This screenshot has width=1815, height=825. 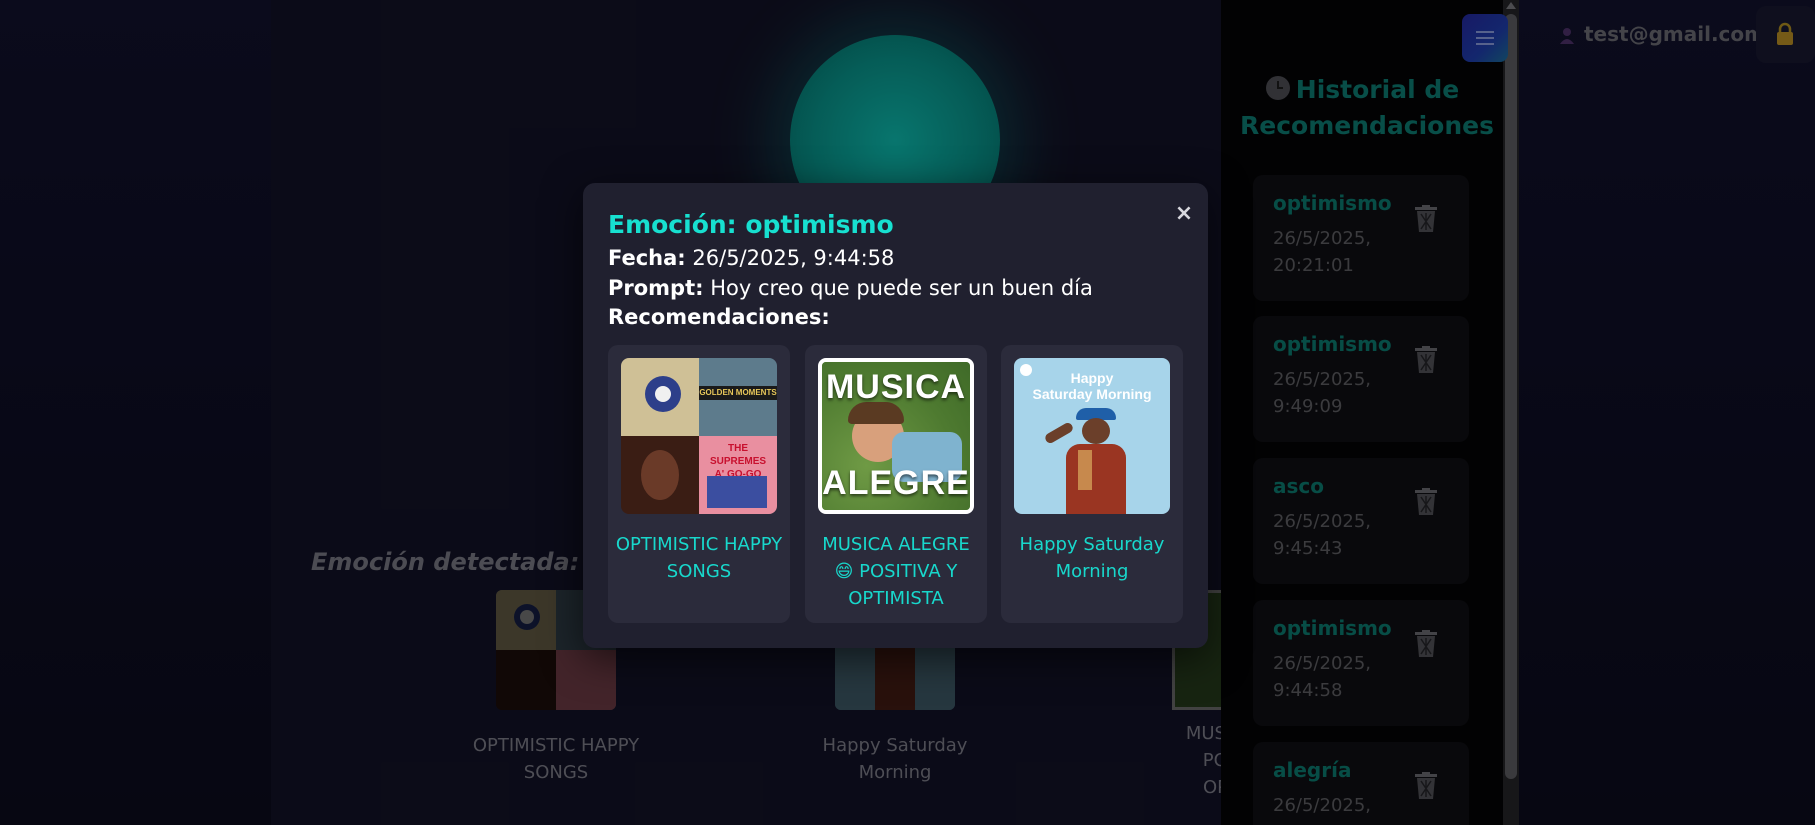 I want to click on recommendation-title: OPTIMISTIC HAPPY SONGS, so click(x=699, y=558).